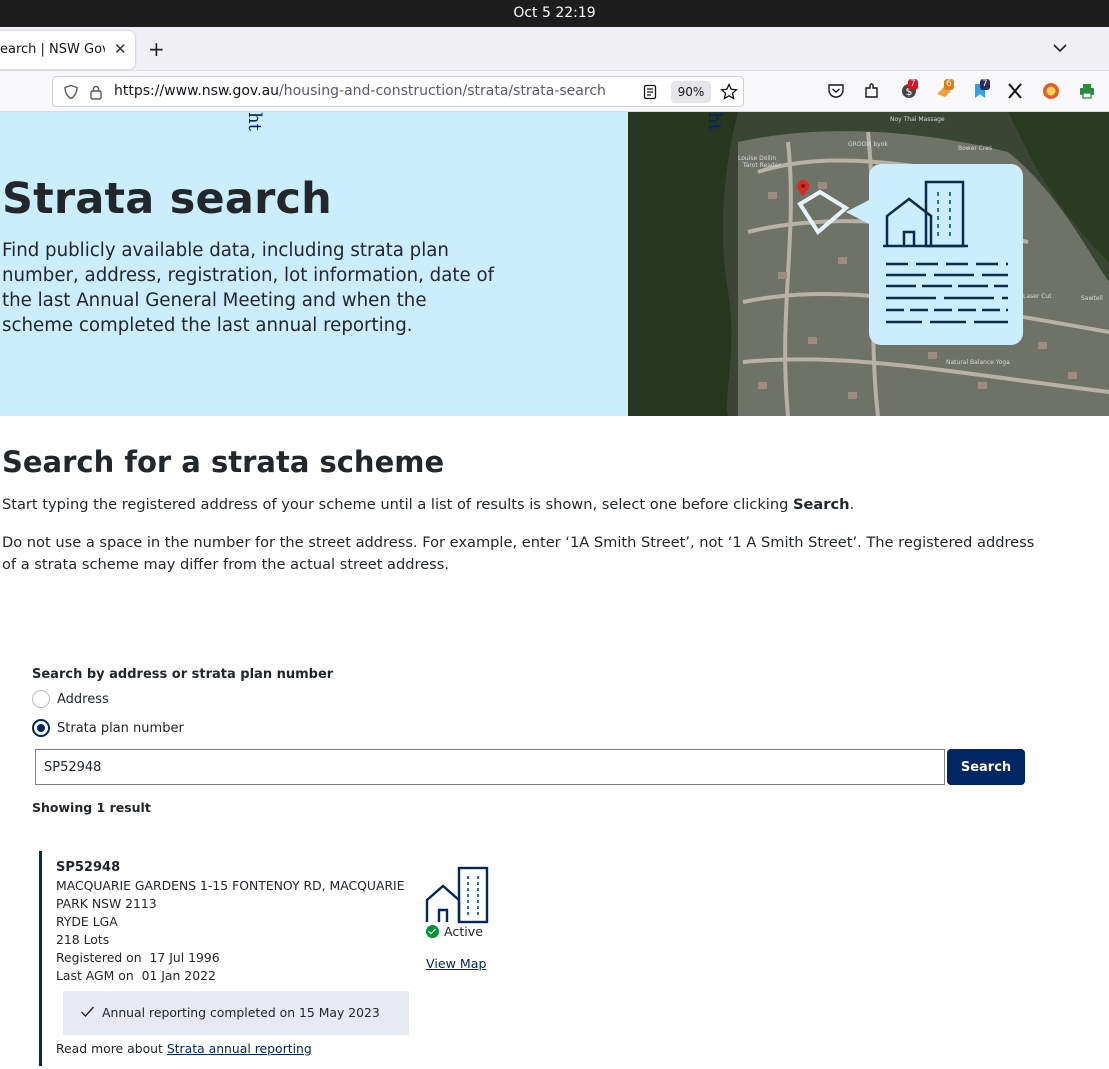  I want to click on svg-text: Laser Cut, so click(1037, 296).